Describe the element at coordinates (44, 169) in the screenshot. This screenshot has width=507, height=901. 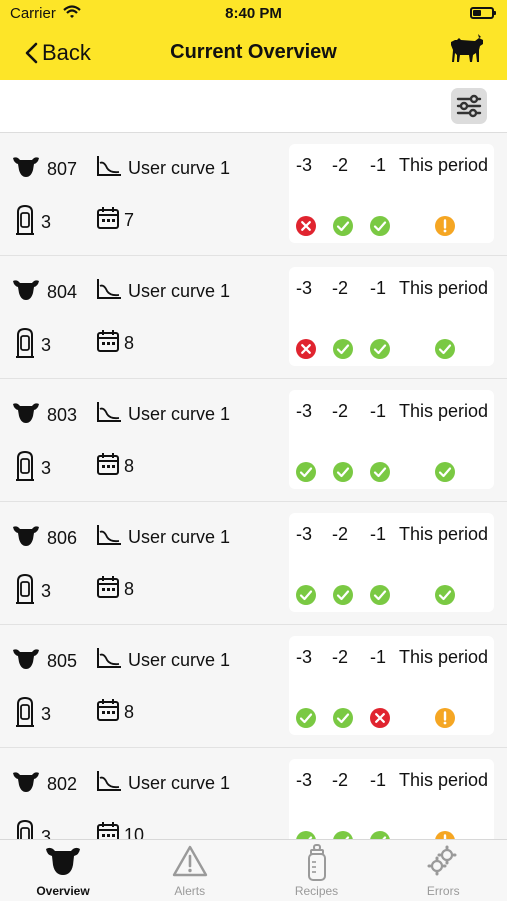
I see `animal-info: 807` at that location.